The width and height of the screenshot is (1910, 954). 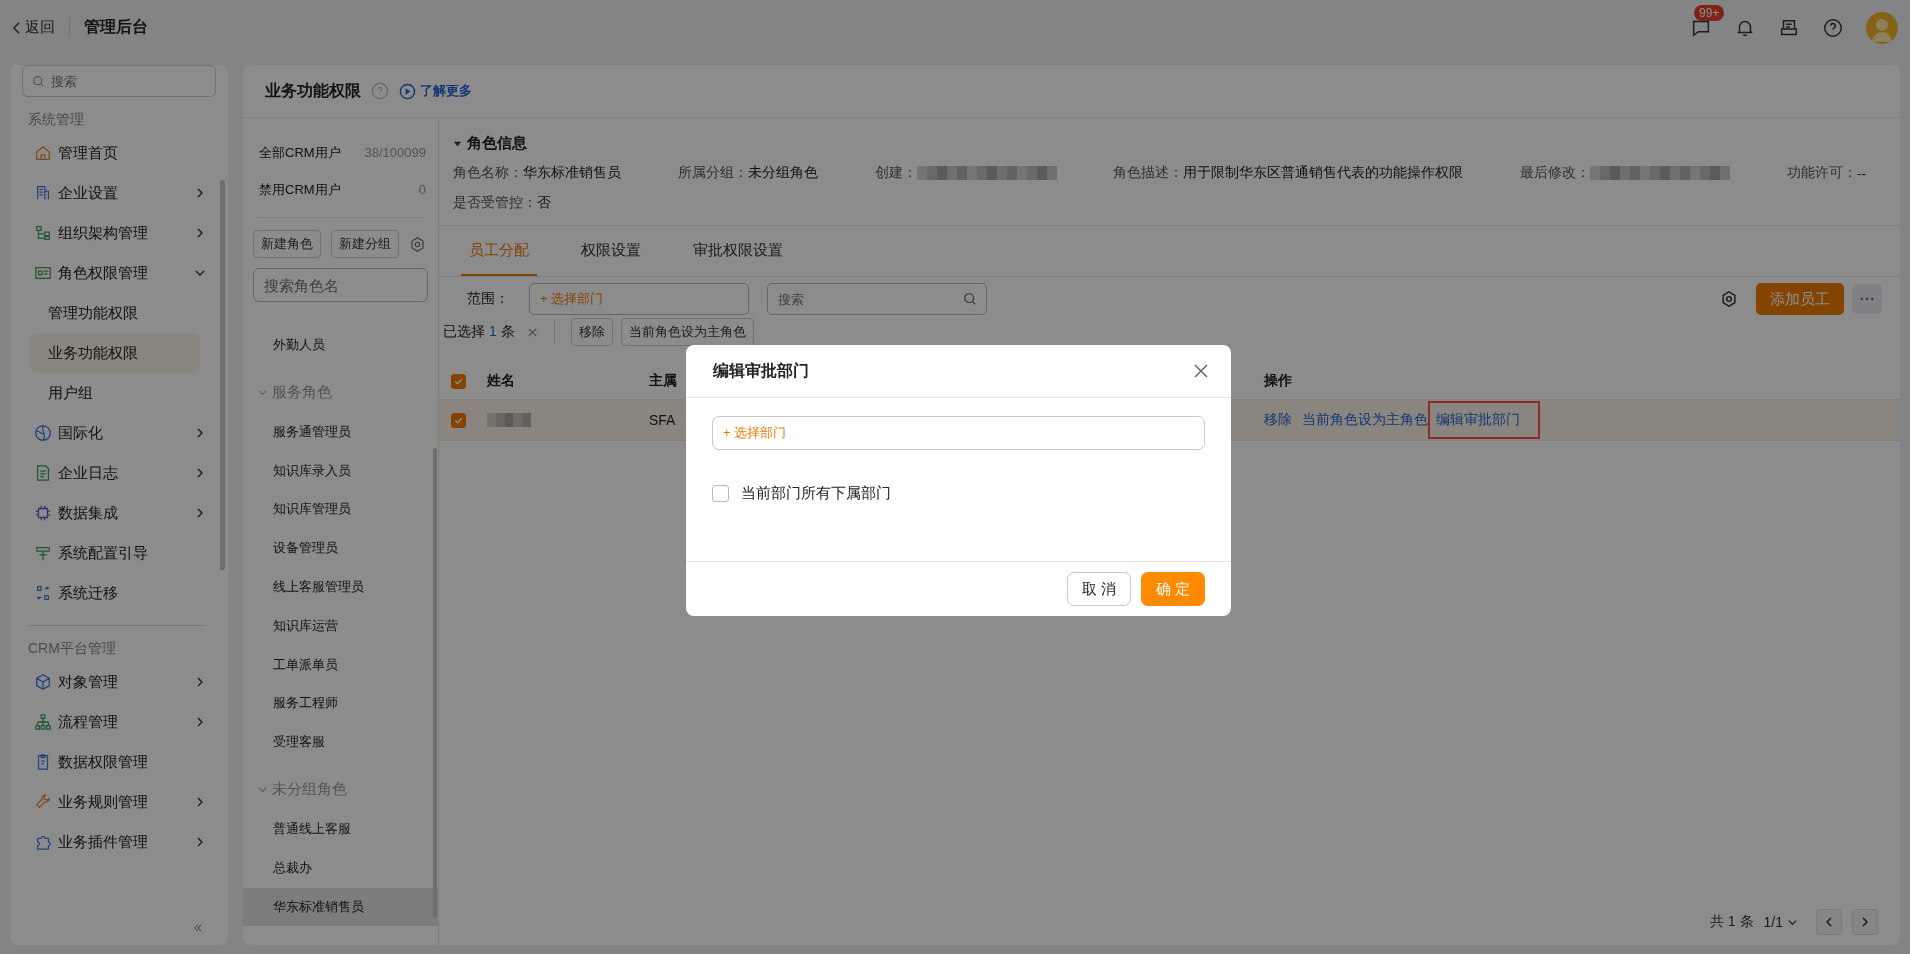 I want to click on menu-item: 数据权限管理, so click(x=119, y=762).